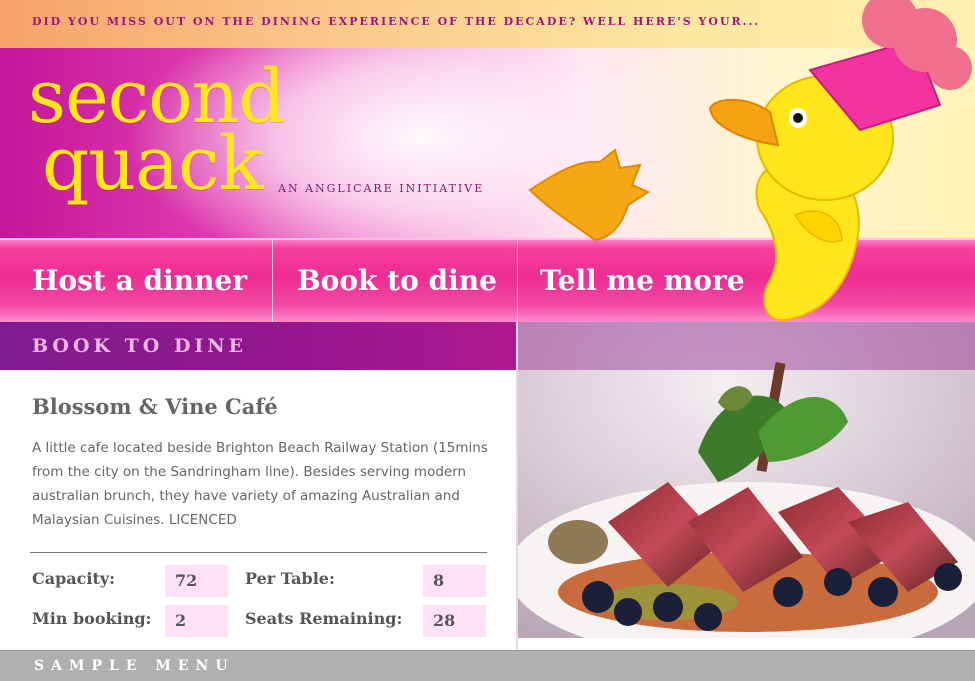 The image size is (975, 681). Describe the element at coordinates (454, 581) in the screenshot. I see `per-table-value: 8` at that location.